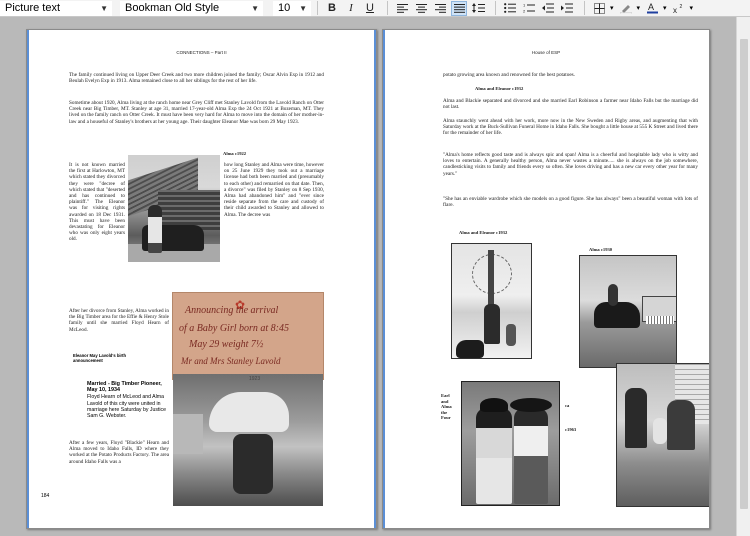 This screenshot has height=536, width=750. What do you see at coordinates (235, 153) in the screenshot?
I see `photo-caption: Alma c1922` at bounding box center [235, 153].